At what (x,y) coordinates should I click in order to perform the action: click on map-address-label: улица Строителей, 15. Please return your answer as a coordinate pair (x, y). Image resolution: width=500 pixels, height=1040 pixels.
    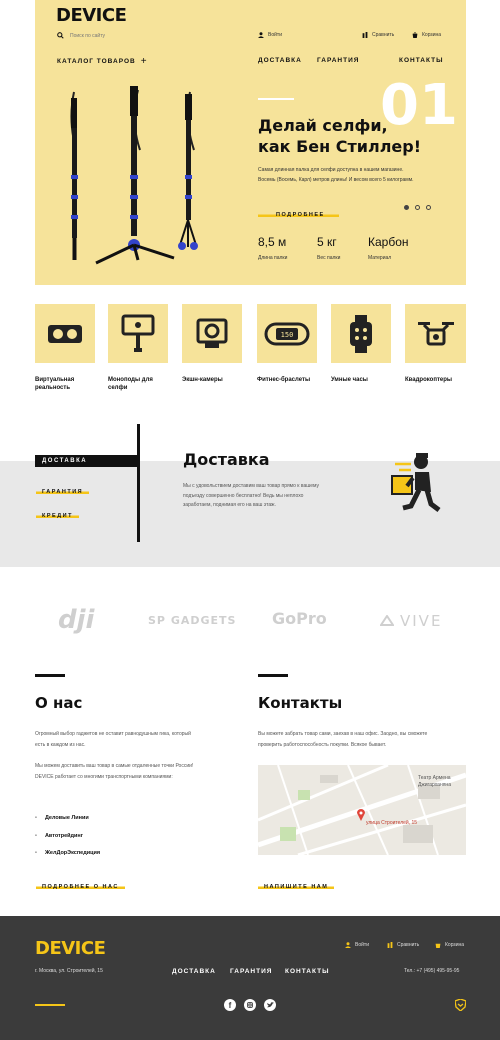
    Looking at the image, I should click on (392, 823).